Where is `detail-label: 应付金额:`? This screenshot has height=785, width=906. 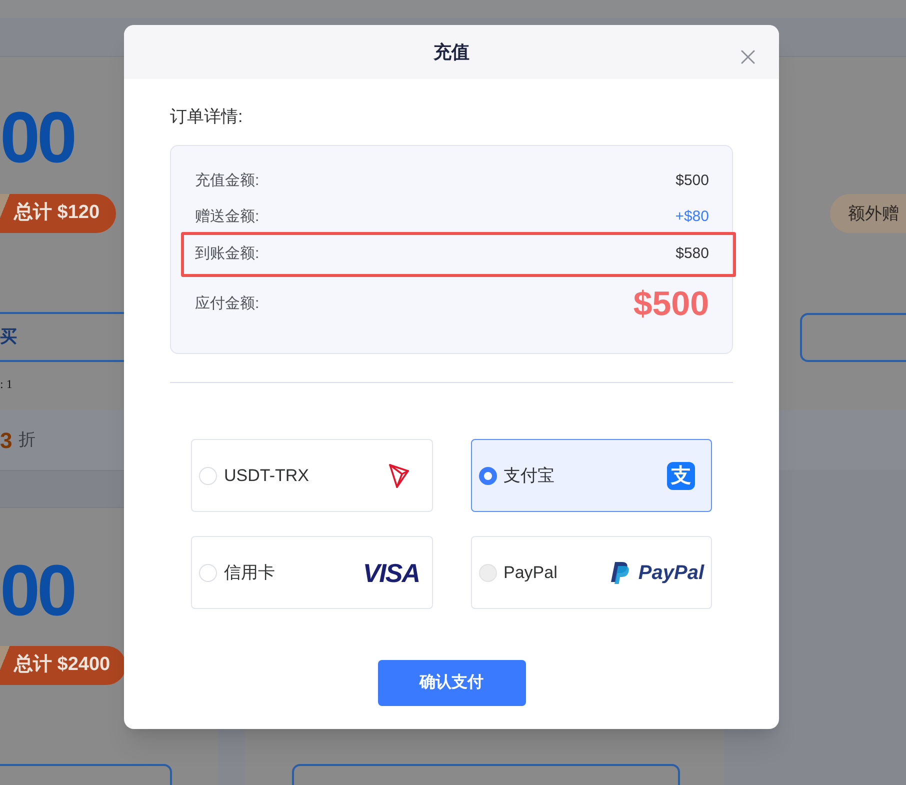 detail-label: 应付金额: is located at coordinates (227, 304).